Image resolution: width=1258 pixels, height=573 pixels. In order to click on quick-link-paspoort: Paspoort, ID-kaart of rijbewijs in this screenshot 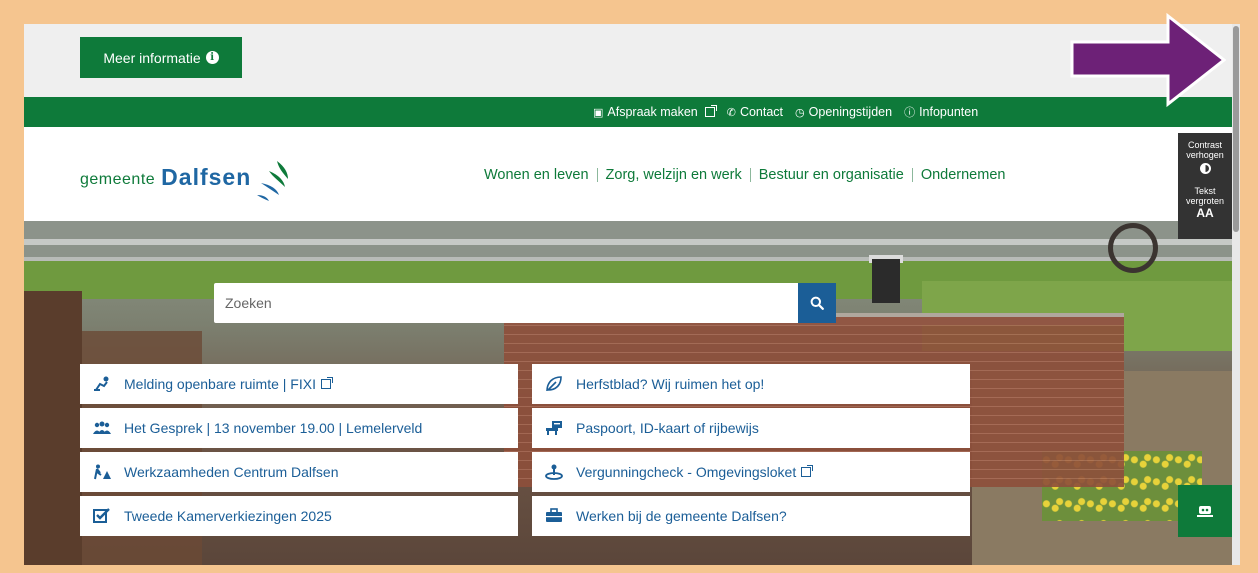, I will do `click(751, 428)`.